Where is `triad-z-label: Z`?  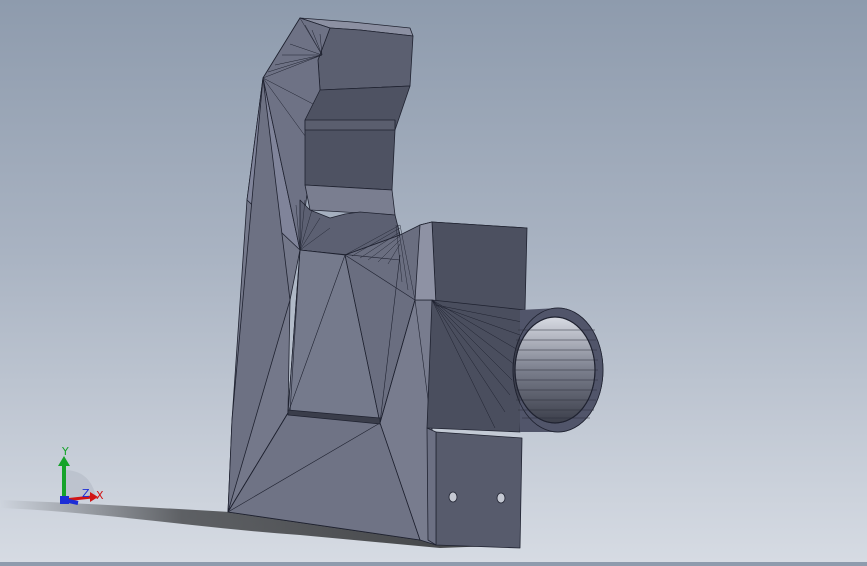 triad-z-label: Z is located at coordinates (86, 493).